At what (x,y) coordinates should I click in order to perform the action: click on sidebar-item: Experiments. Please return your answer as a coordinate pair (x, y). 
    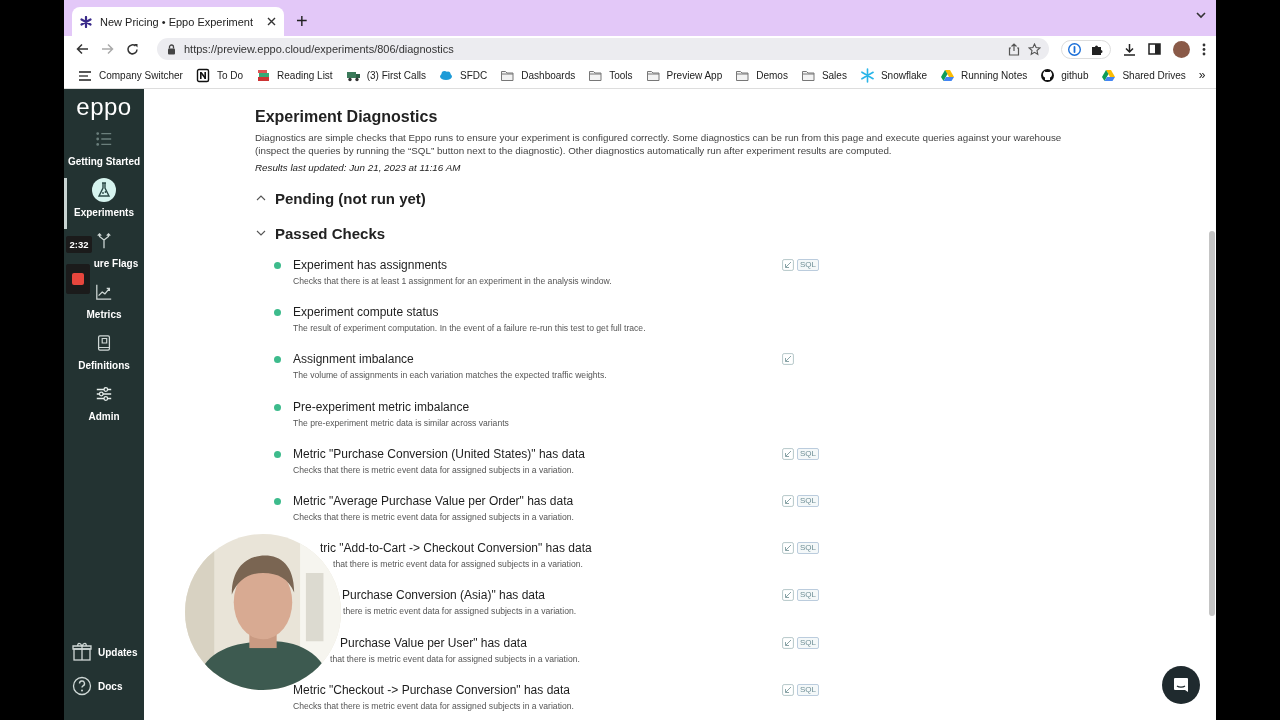
    Looking at the image, I should click on (104, 212).